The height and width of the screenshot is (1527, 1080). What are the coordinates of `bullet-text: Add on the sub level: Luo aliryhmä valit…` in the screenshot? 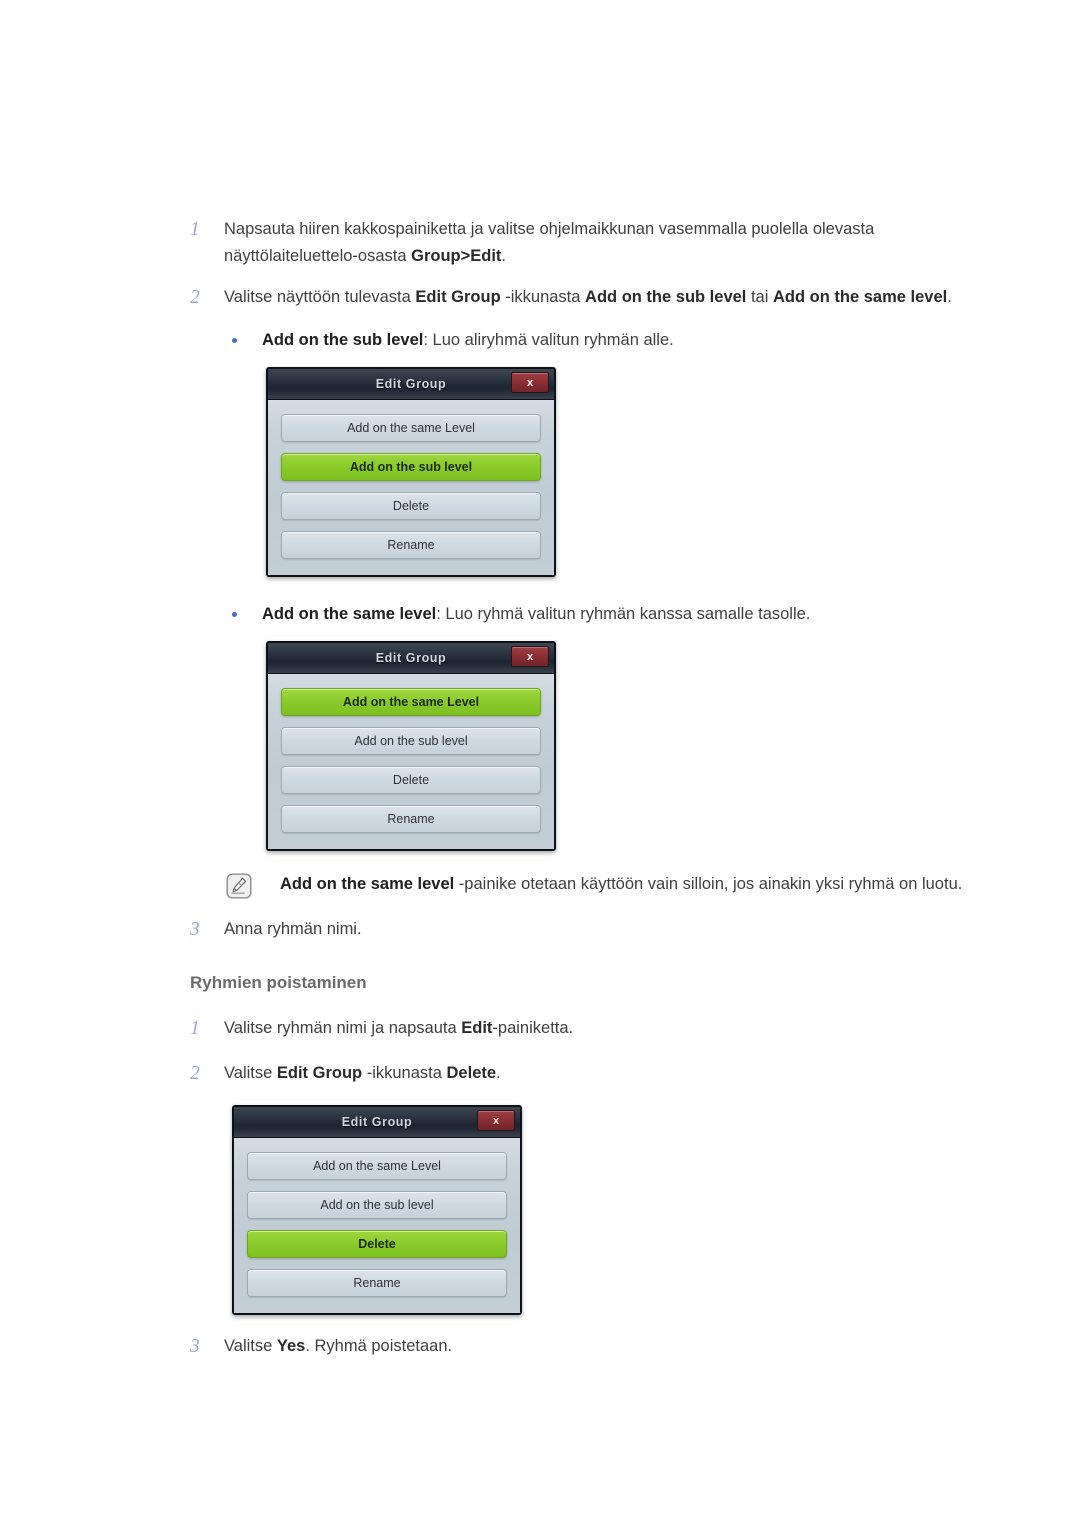 It's located at (468, 340).